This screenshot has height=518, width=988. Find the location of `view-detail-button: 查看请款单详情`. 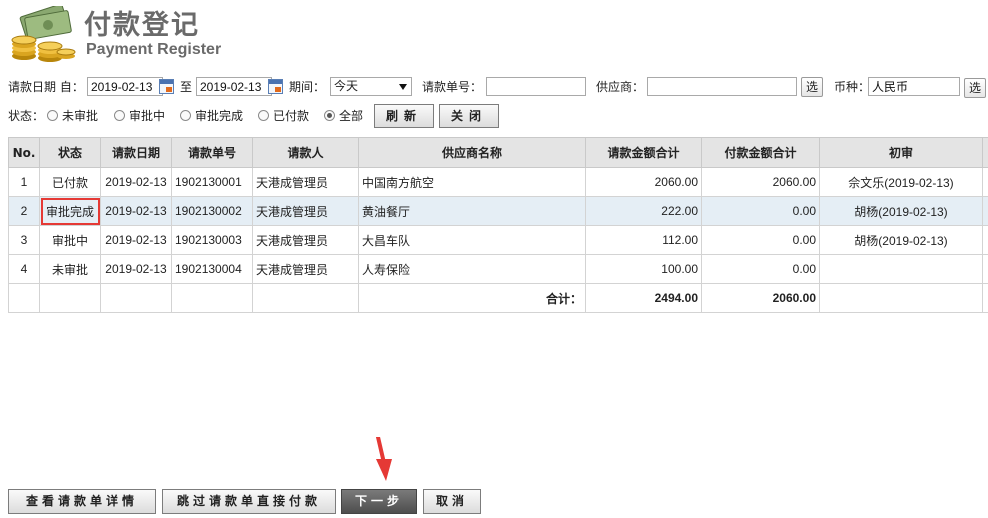

view-detail-button: 查看请款单详情 is located at coordinates (82, 501).